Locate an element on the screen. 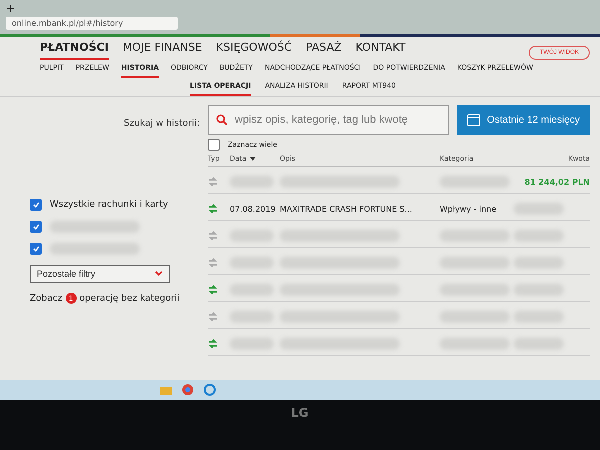  main-nav-tab: MOJE FINANSE is located at coordinates (162, 50).